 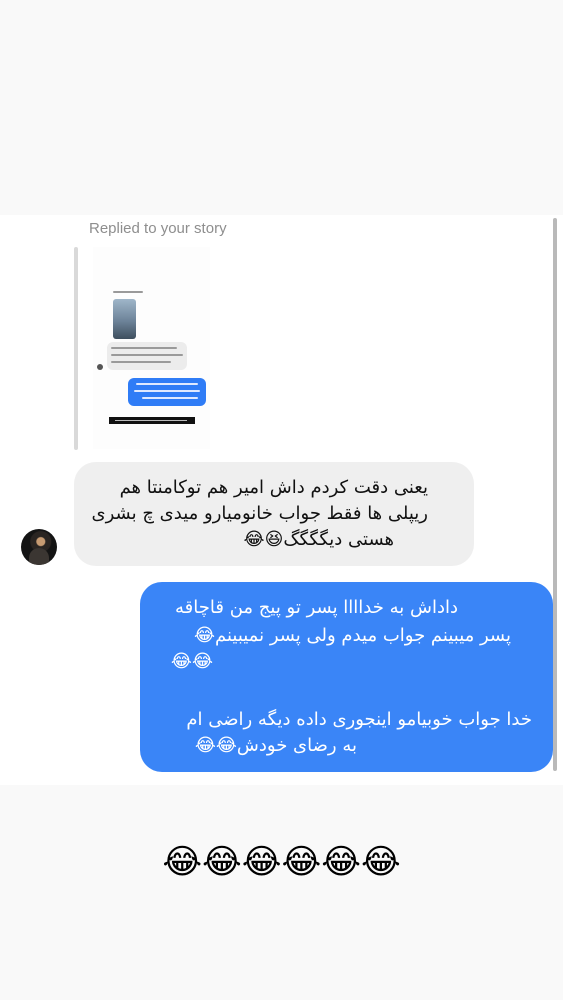 I want to click on story-mini-incoming-bubble, so click(x=147, y=356).